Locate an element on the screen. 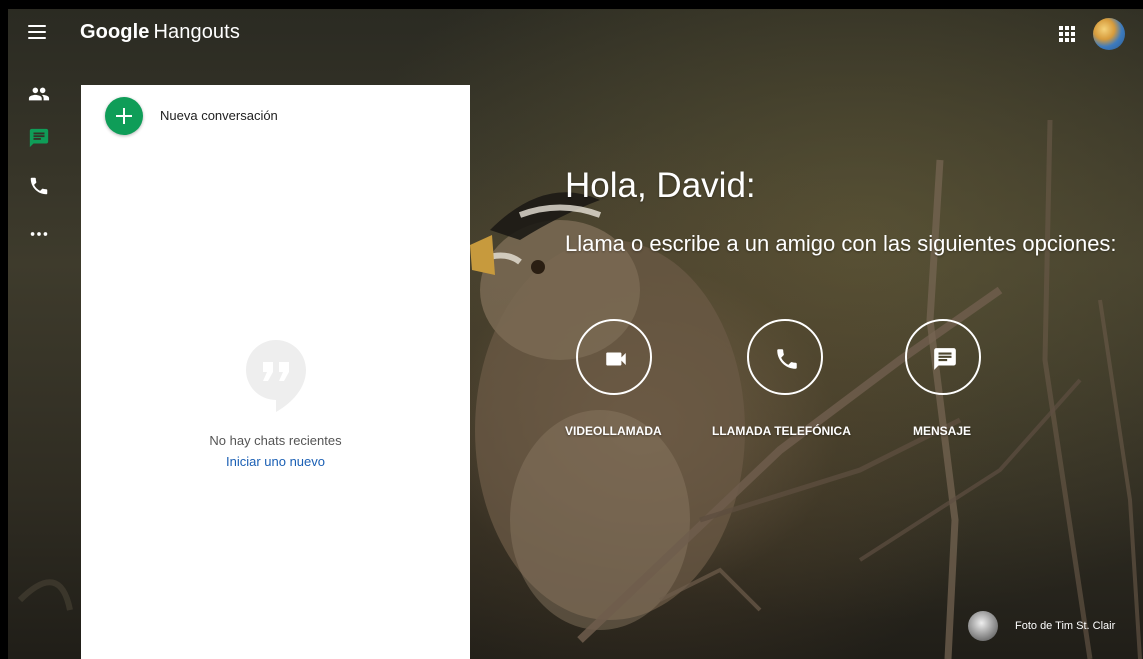  app-brand: Google is located at coordinates (115, 32).